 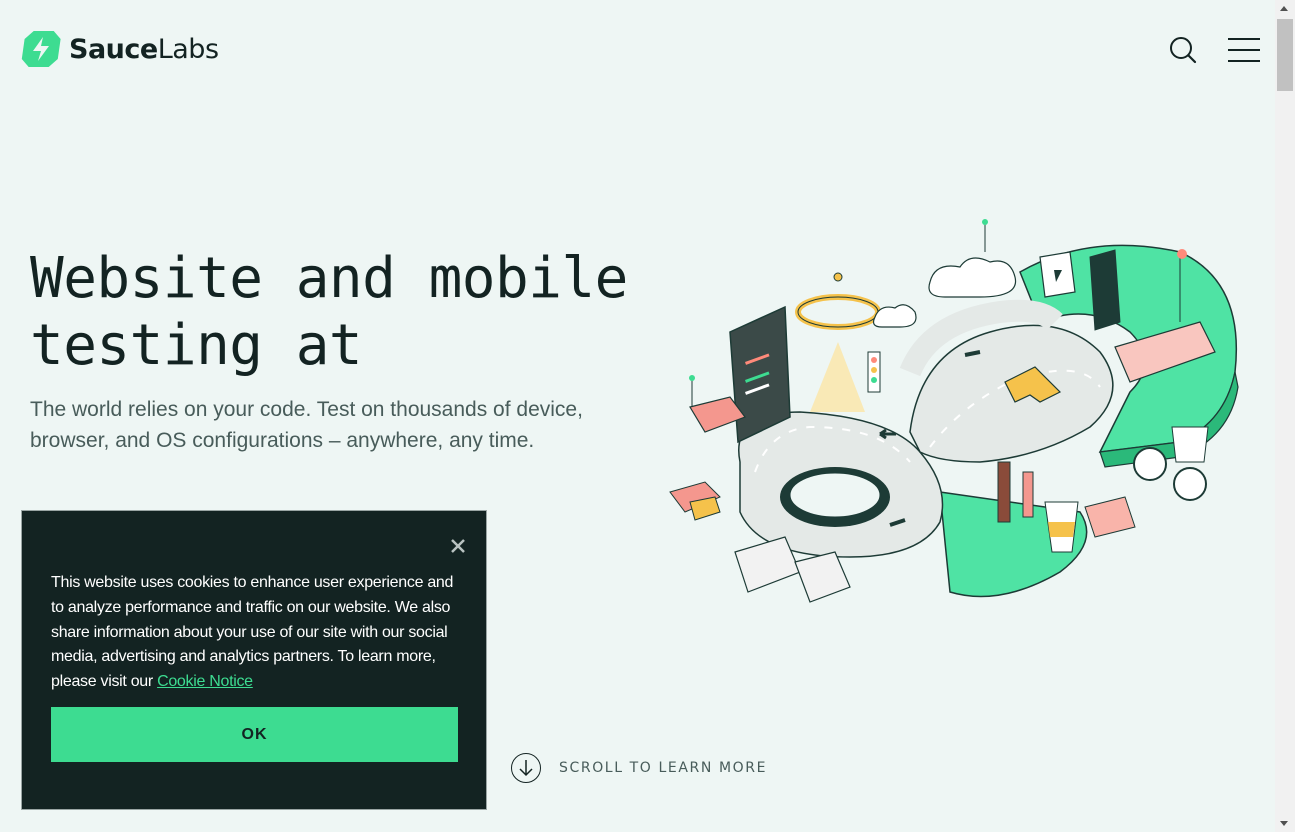 I want to click on scrollbar-thumb, so click(x=1285, y=55).